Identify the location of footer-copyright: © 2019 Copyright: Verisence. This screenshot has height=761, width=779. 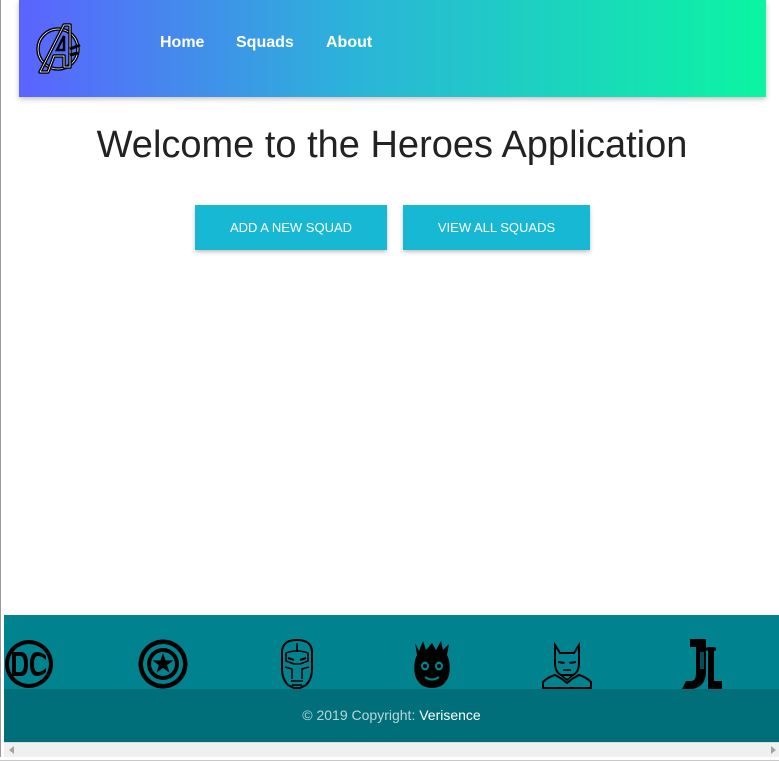
(391, 715).